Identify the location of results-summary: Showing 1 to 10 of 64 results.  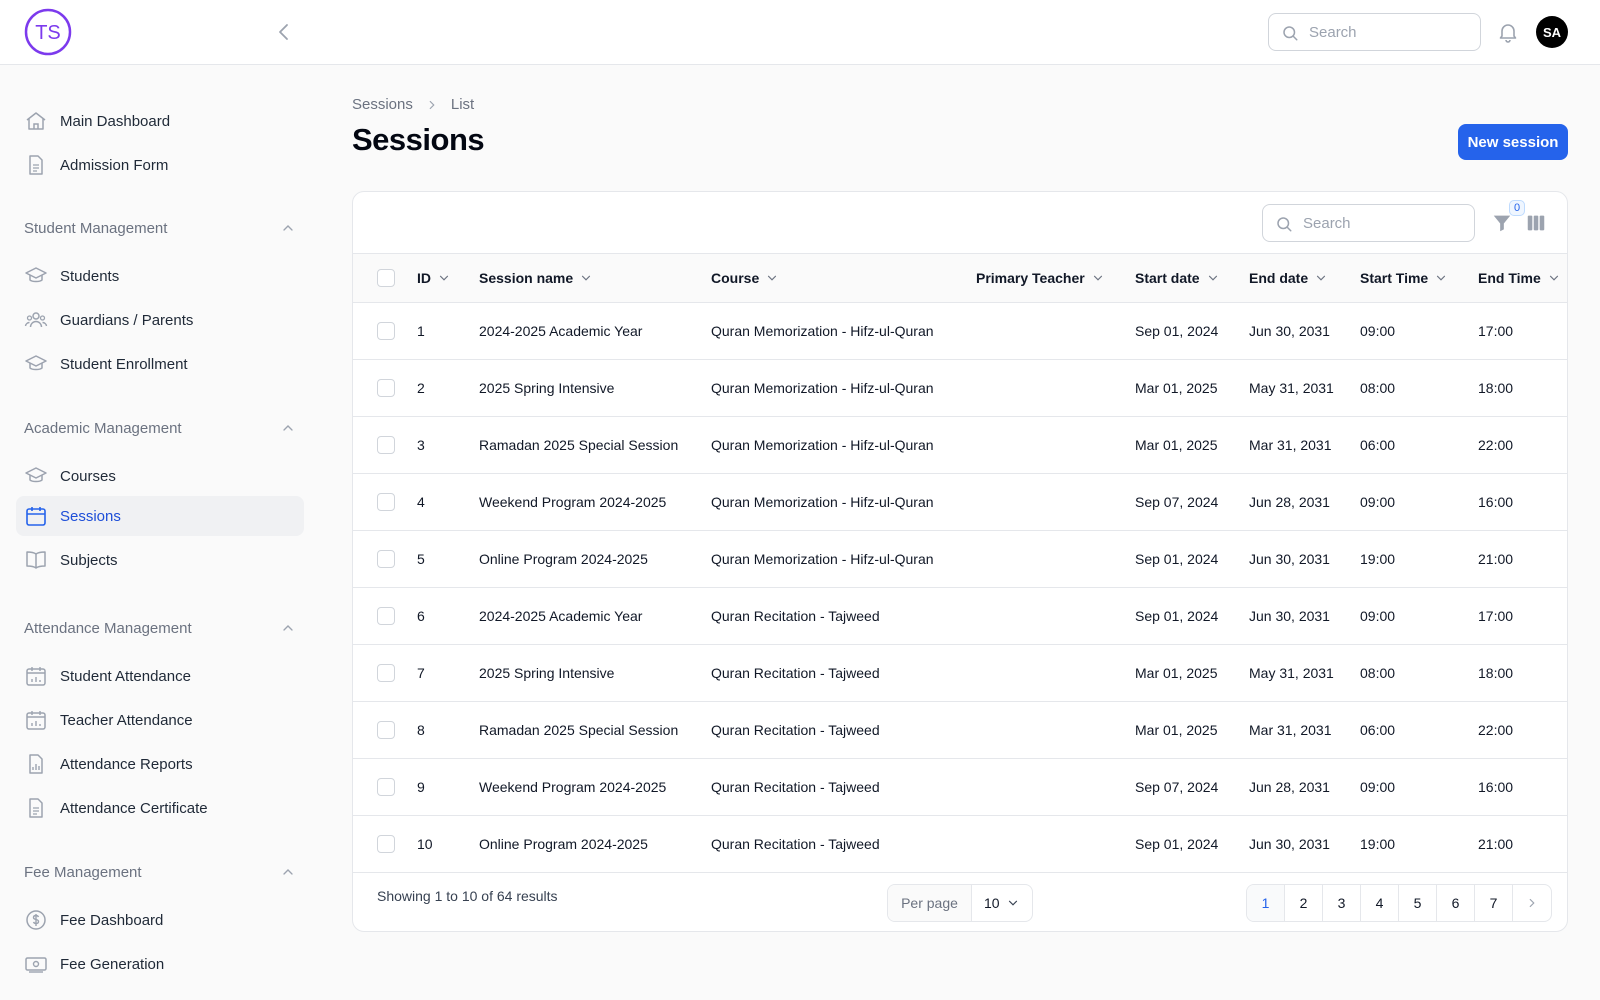
(467, 896).